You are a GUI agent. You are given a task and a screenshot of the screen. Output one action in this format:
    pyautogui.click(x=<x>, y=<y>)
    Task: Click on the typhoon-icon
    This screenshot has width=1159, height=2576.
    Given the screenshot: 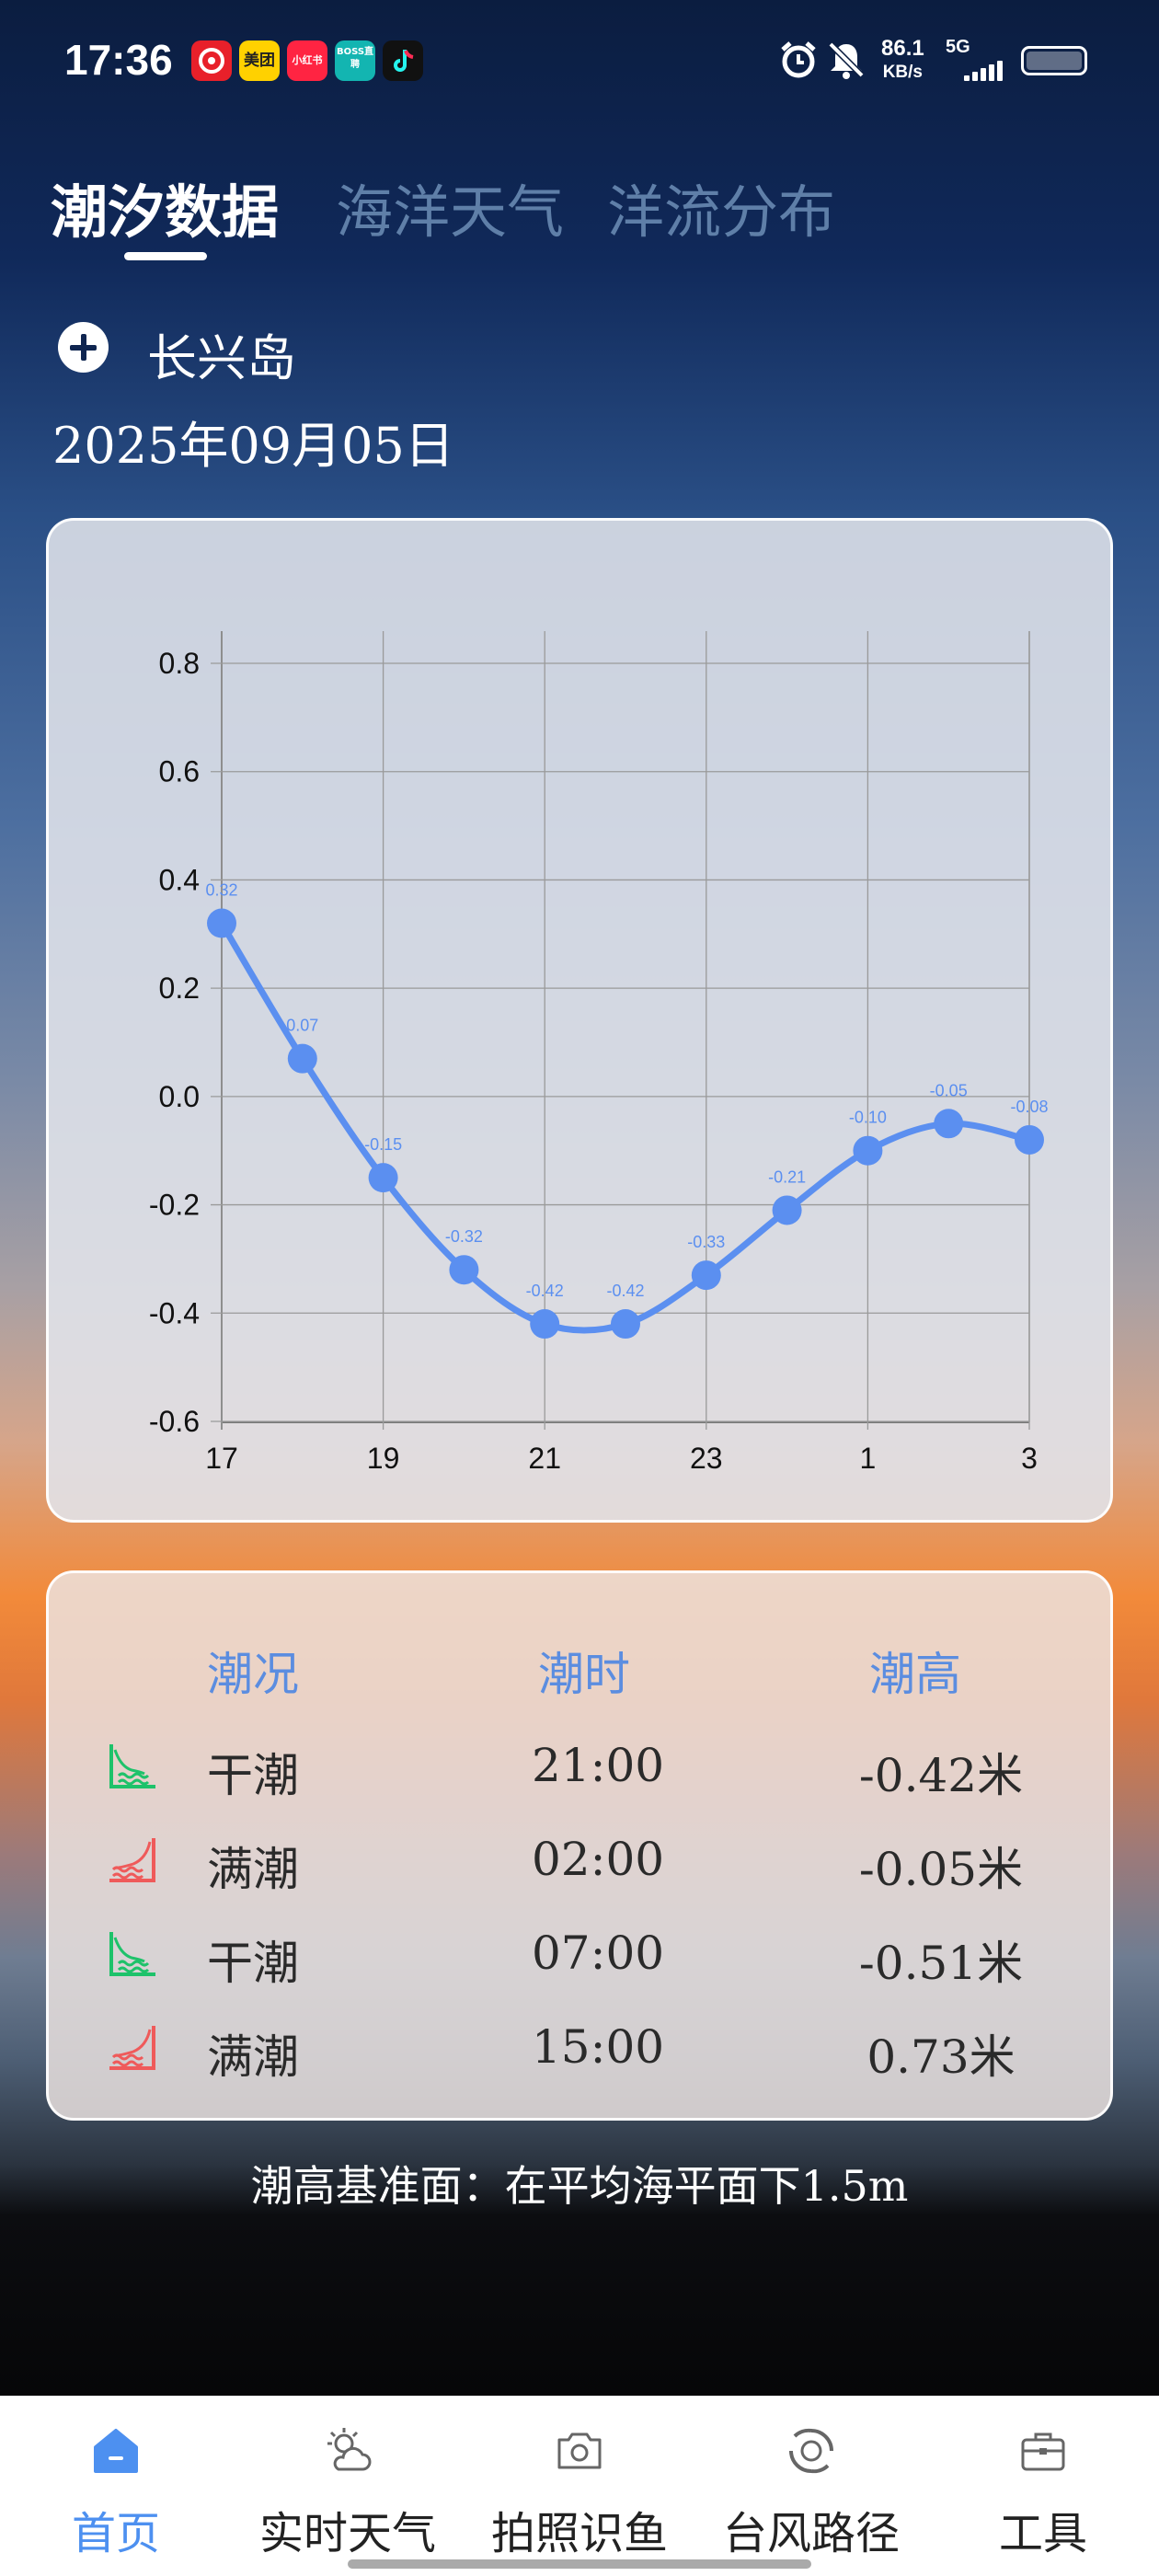 What is the action you would take?
    pyautogui.click(x=811, y=2451)
    